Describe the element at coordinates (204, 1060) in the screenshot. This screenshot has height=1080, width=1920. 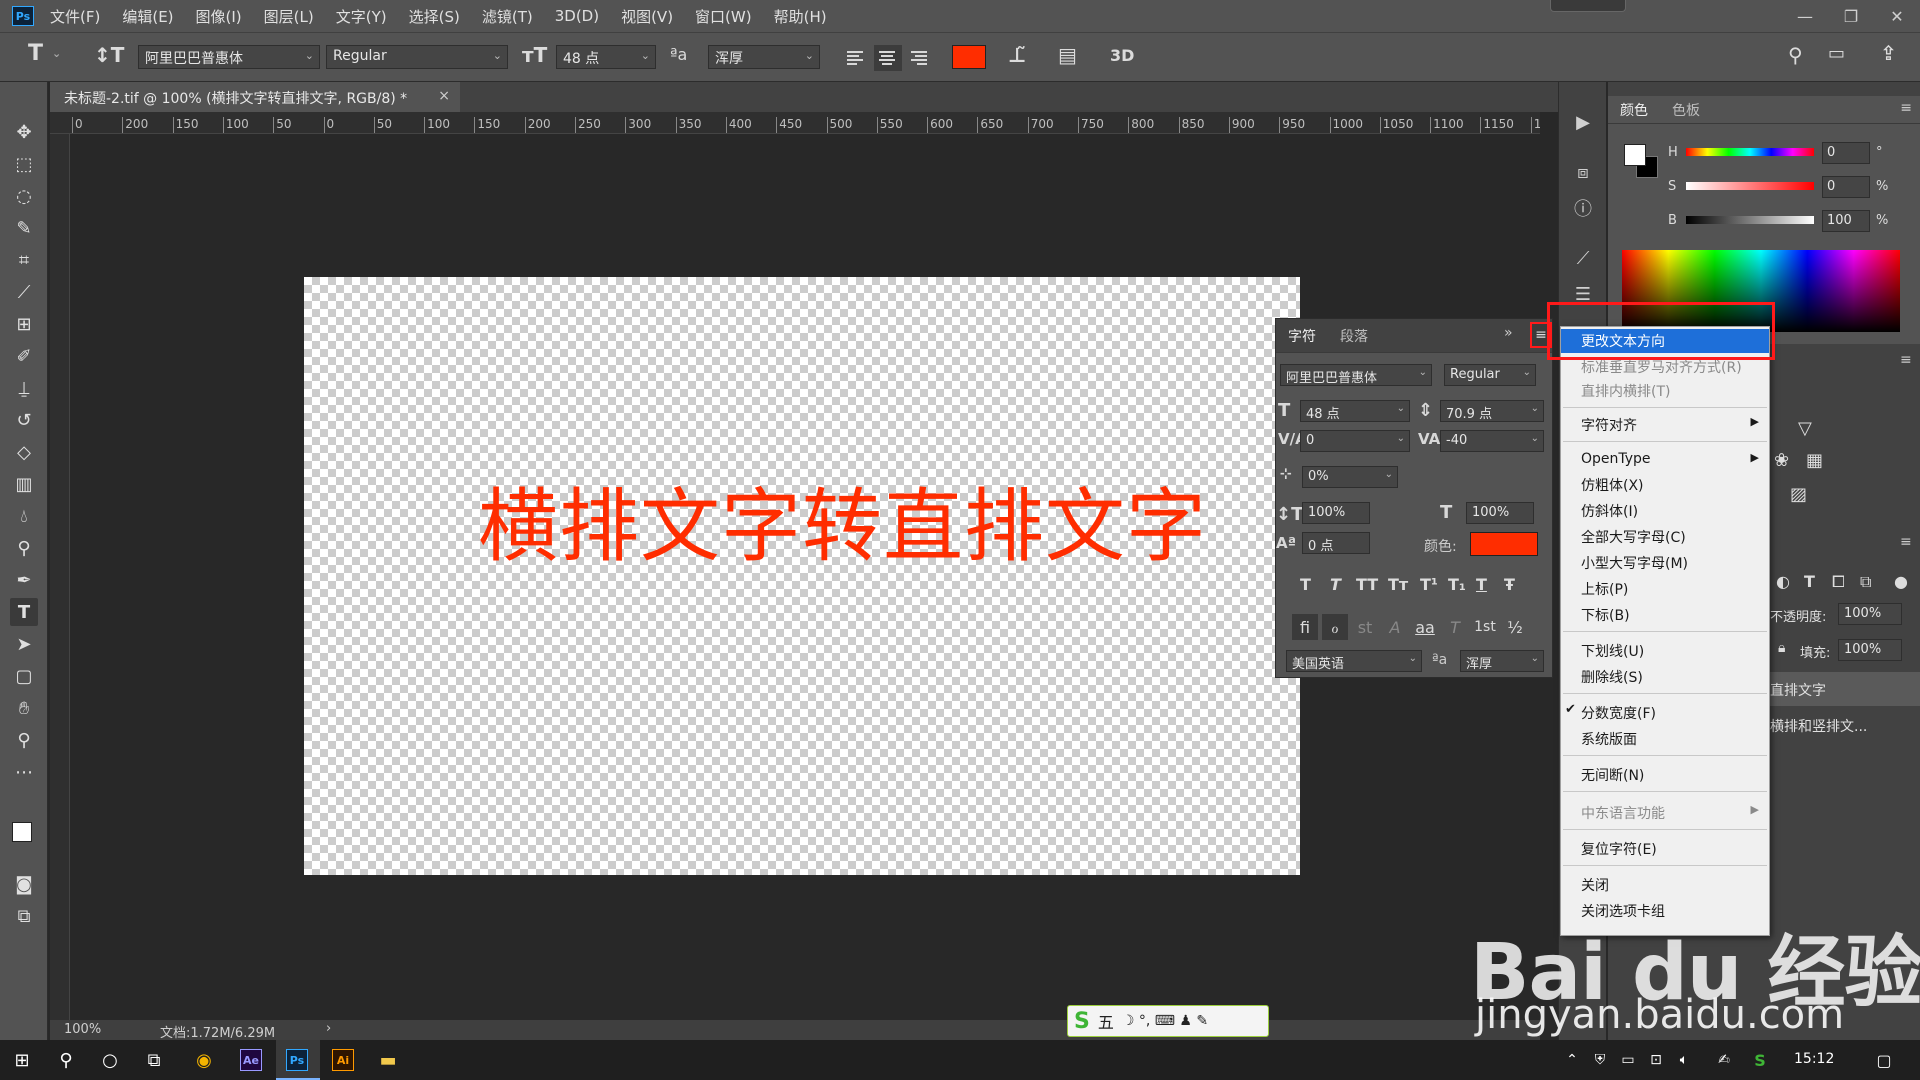
I see `chrome-icon: ◉` at that location.